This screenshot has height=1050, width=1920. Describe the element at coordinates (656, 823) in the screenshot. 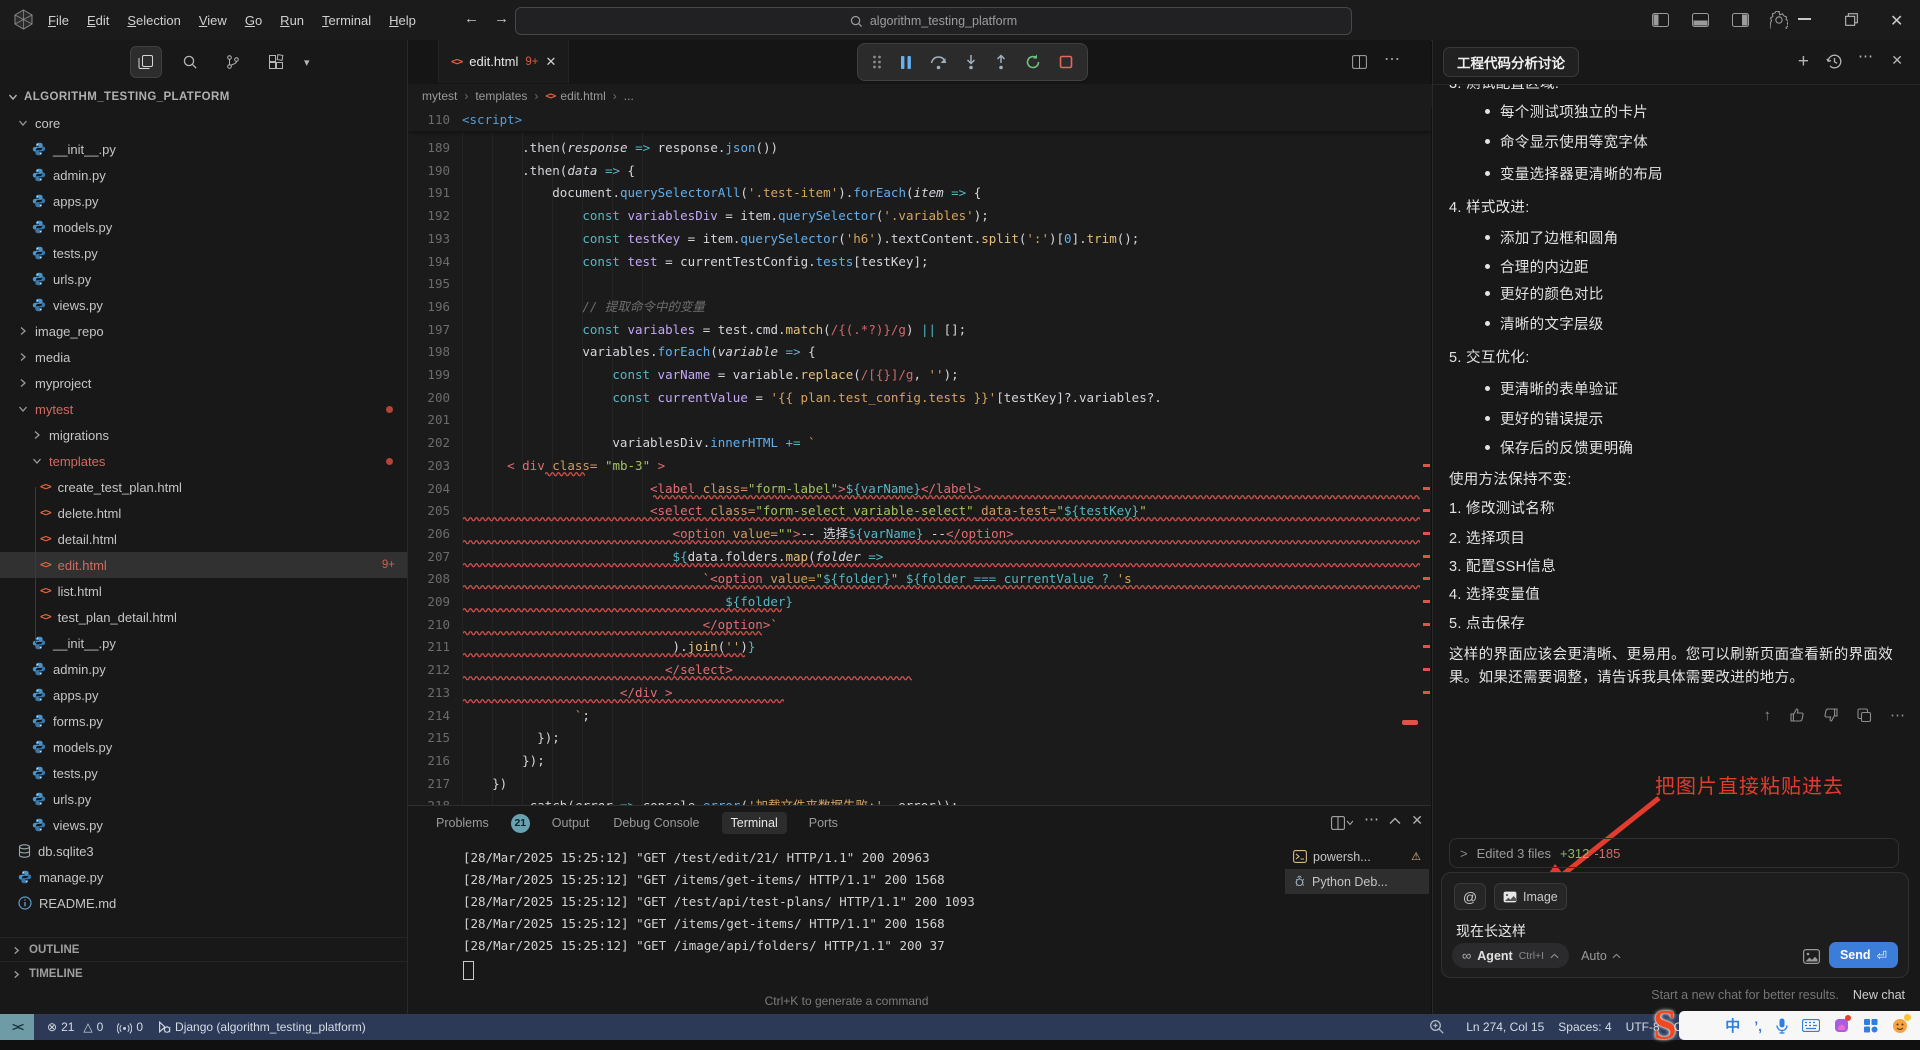

I see `panel-tab-debug-console: Debug Console` at that location.